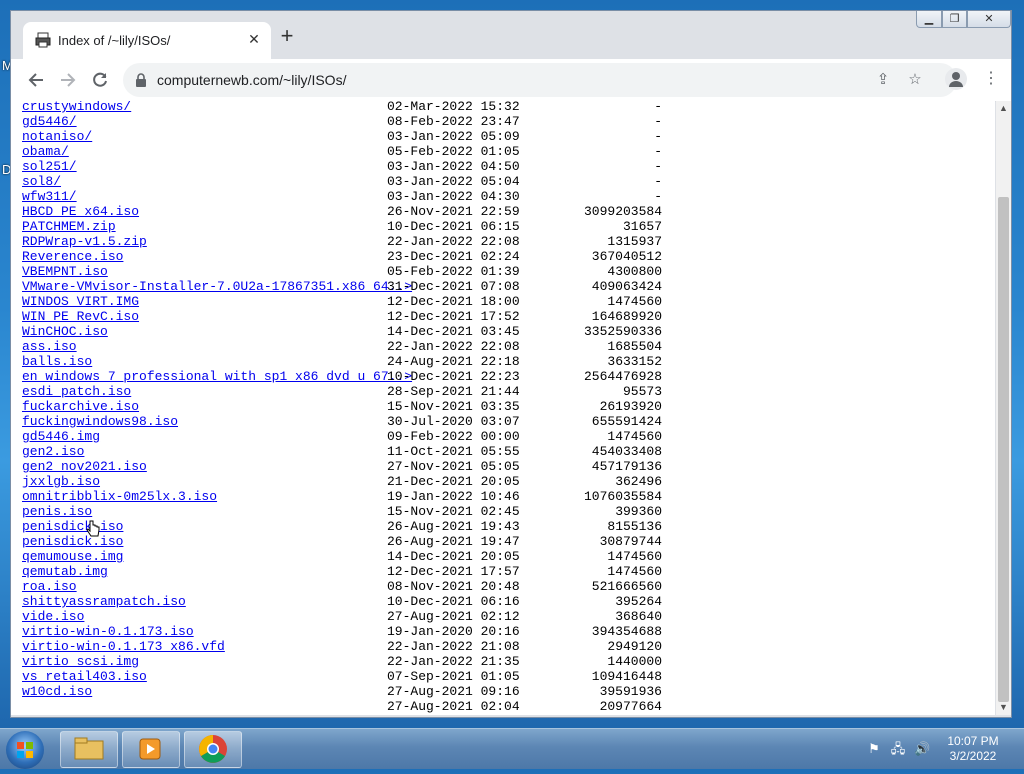 Image resolution: width=1024 pixels, height=774 pixels. What do you see at coordinates (287, 36) in the screenshot?
I see `plus-icon: +` at bounding box center [287, 36].